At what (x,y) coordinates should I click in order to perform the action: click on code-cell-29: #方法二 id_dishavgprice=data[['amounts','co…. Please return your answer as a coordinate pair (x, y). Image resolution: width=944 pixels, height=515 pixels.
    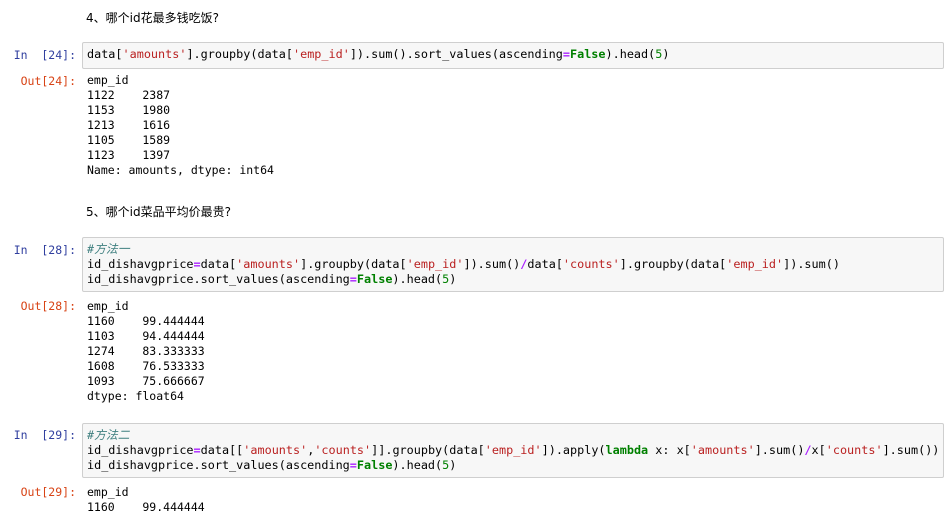
    Looking at the image, I should click on (513, 450).